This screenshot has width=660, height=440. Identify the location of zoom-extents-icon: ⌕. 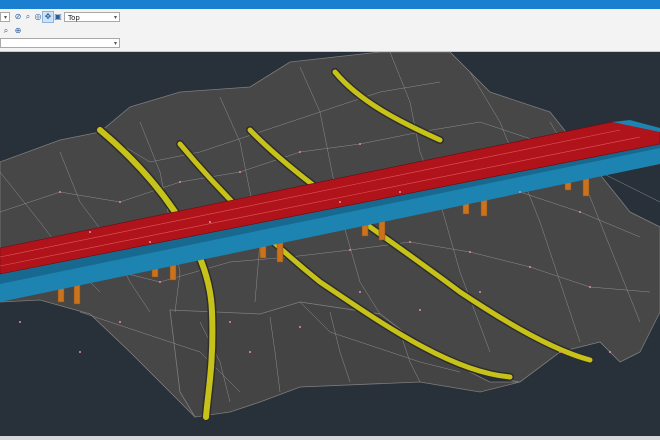
(6, 31).